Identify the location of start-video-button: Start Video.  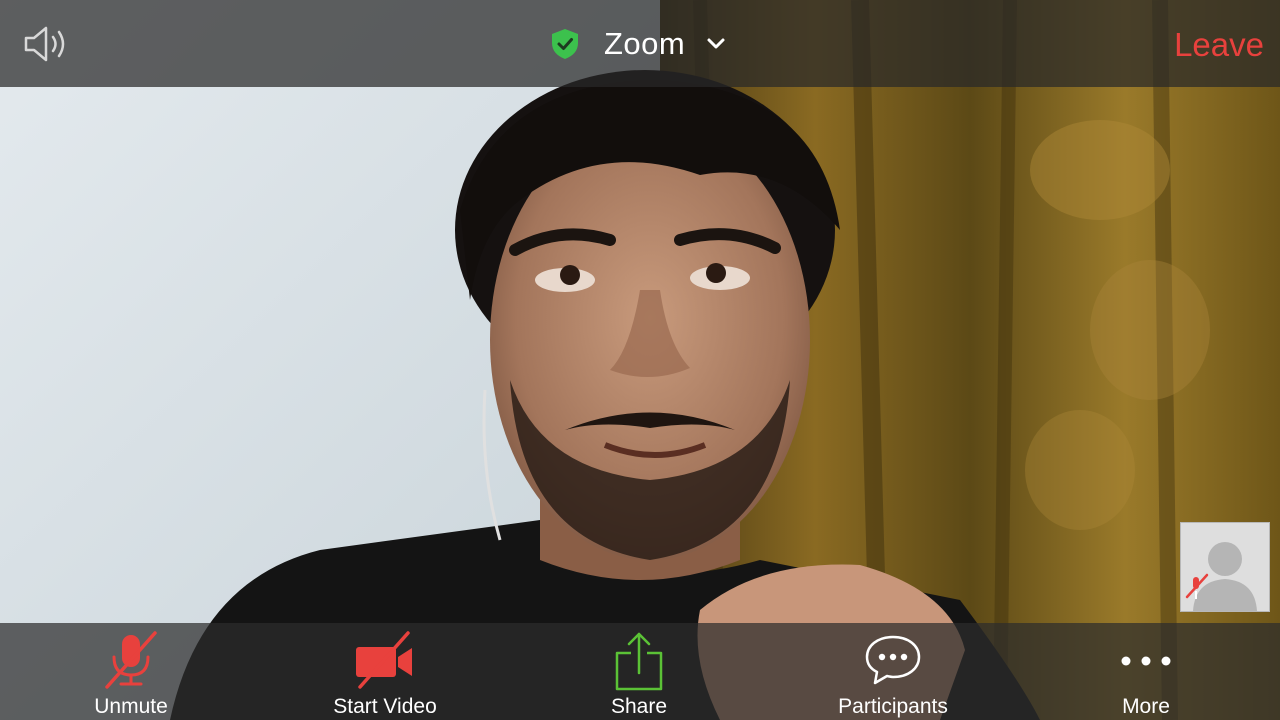
(385, 671).